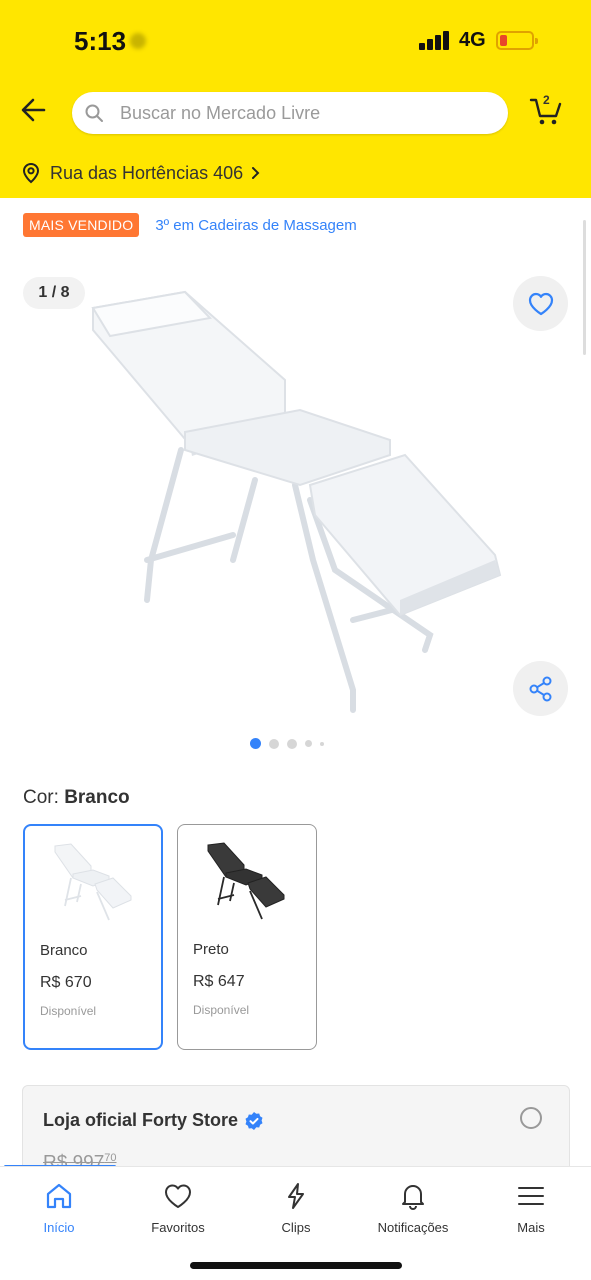  What do you see at coordinates (255, 225) in the screenshot?
I see `ranking-link: 3º em Cadeiras de Massagem` at bounding box center [255, 225].